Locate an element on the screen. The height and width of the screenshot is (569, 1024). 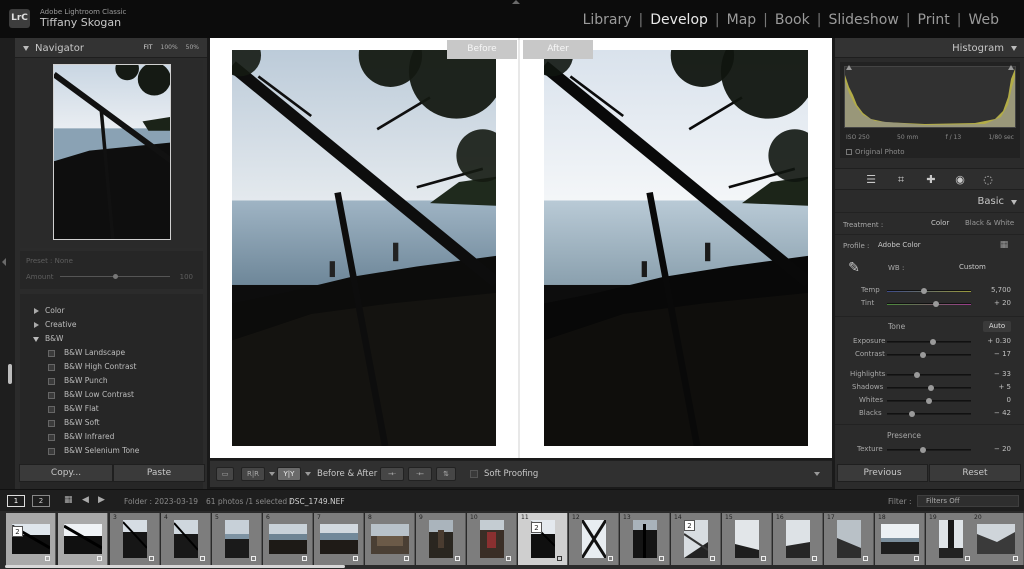
navigator-header: Navigator FIT 100% 50% is located at coordinates (111, 48).